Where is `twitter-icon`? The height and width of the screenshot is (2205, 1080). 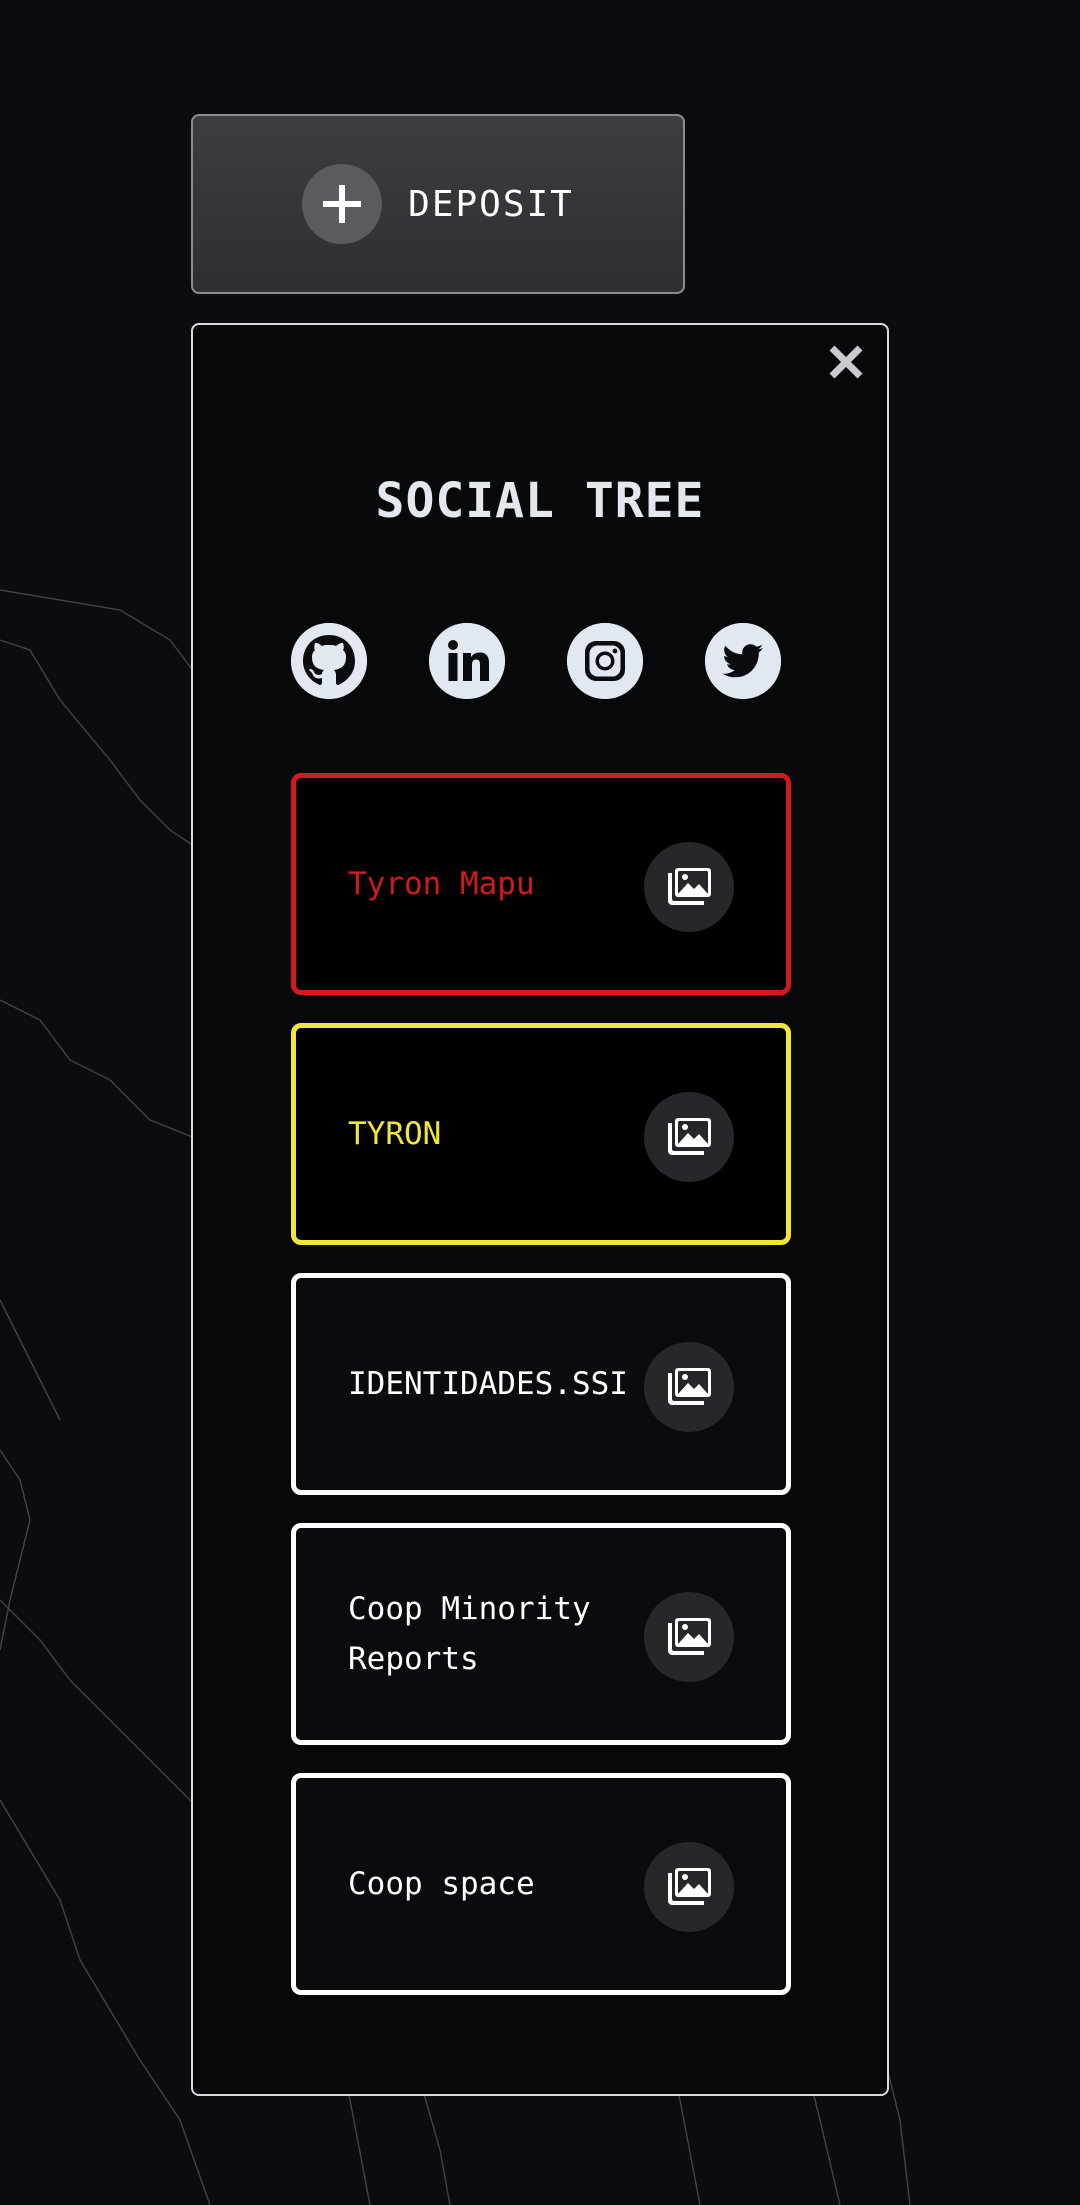 twitter-icon is located at coordinates (743, 661).